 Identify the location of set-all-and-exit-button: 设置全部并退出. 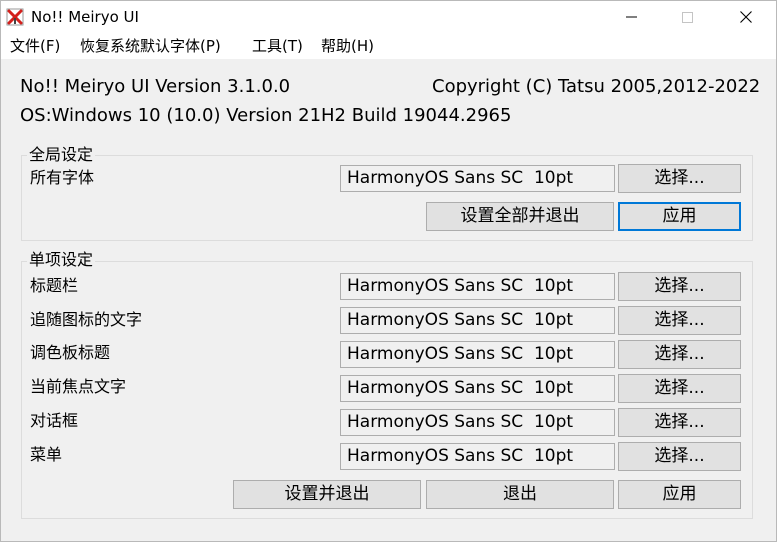
(520, 216).